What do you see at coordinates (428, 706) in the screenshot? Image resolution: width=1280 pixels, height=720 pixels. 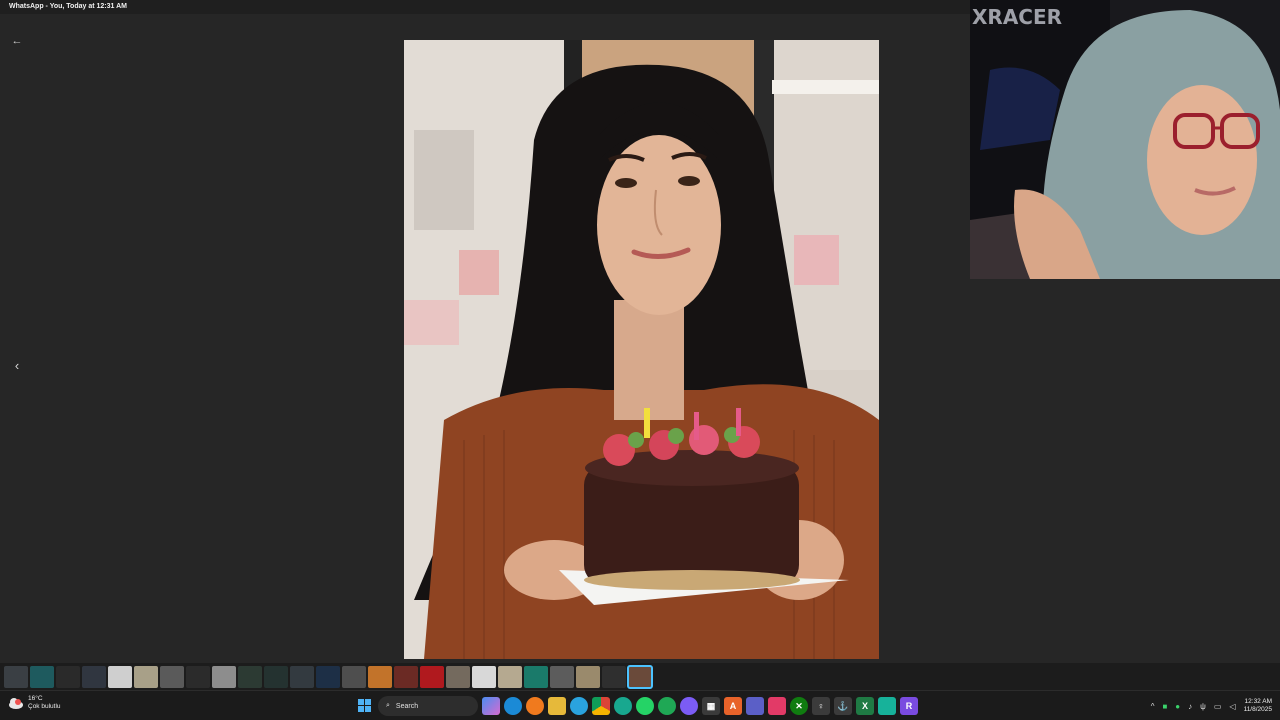 I see `taskbar-search: ⌕ Search` at bounding box center [428, 706].